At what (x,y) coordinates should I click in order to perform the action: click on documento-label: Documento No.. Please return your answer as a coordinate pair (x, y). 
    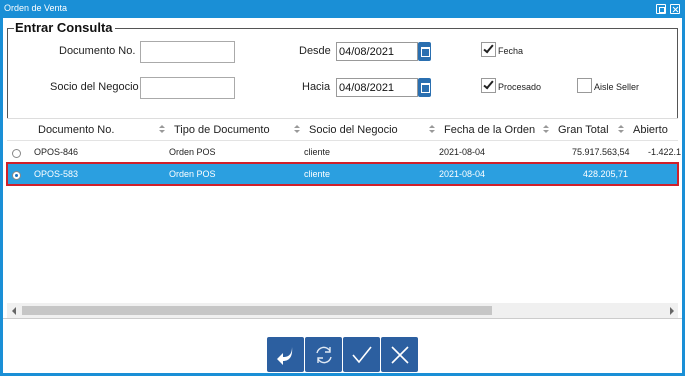
    Looking at the image, I should click on (97, 51).